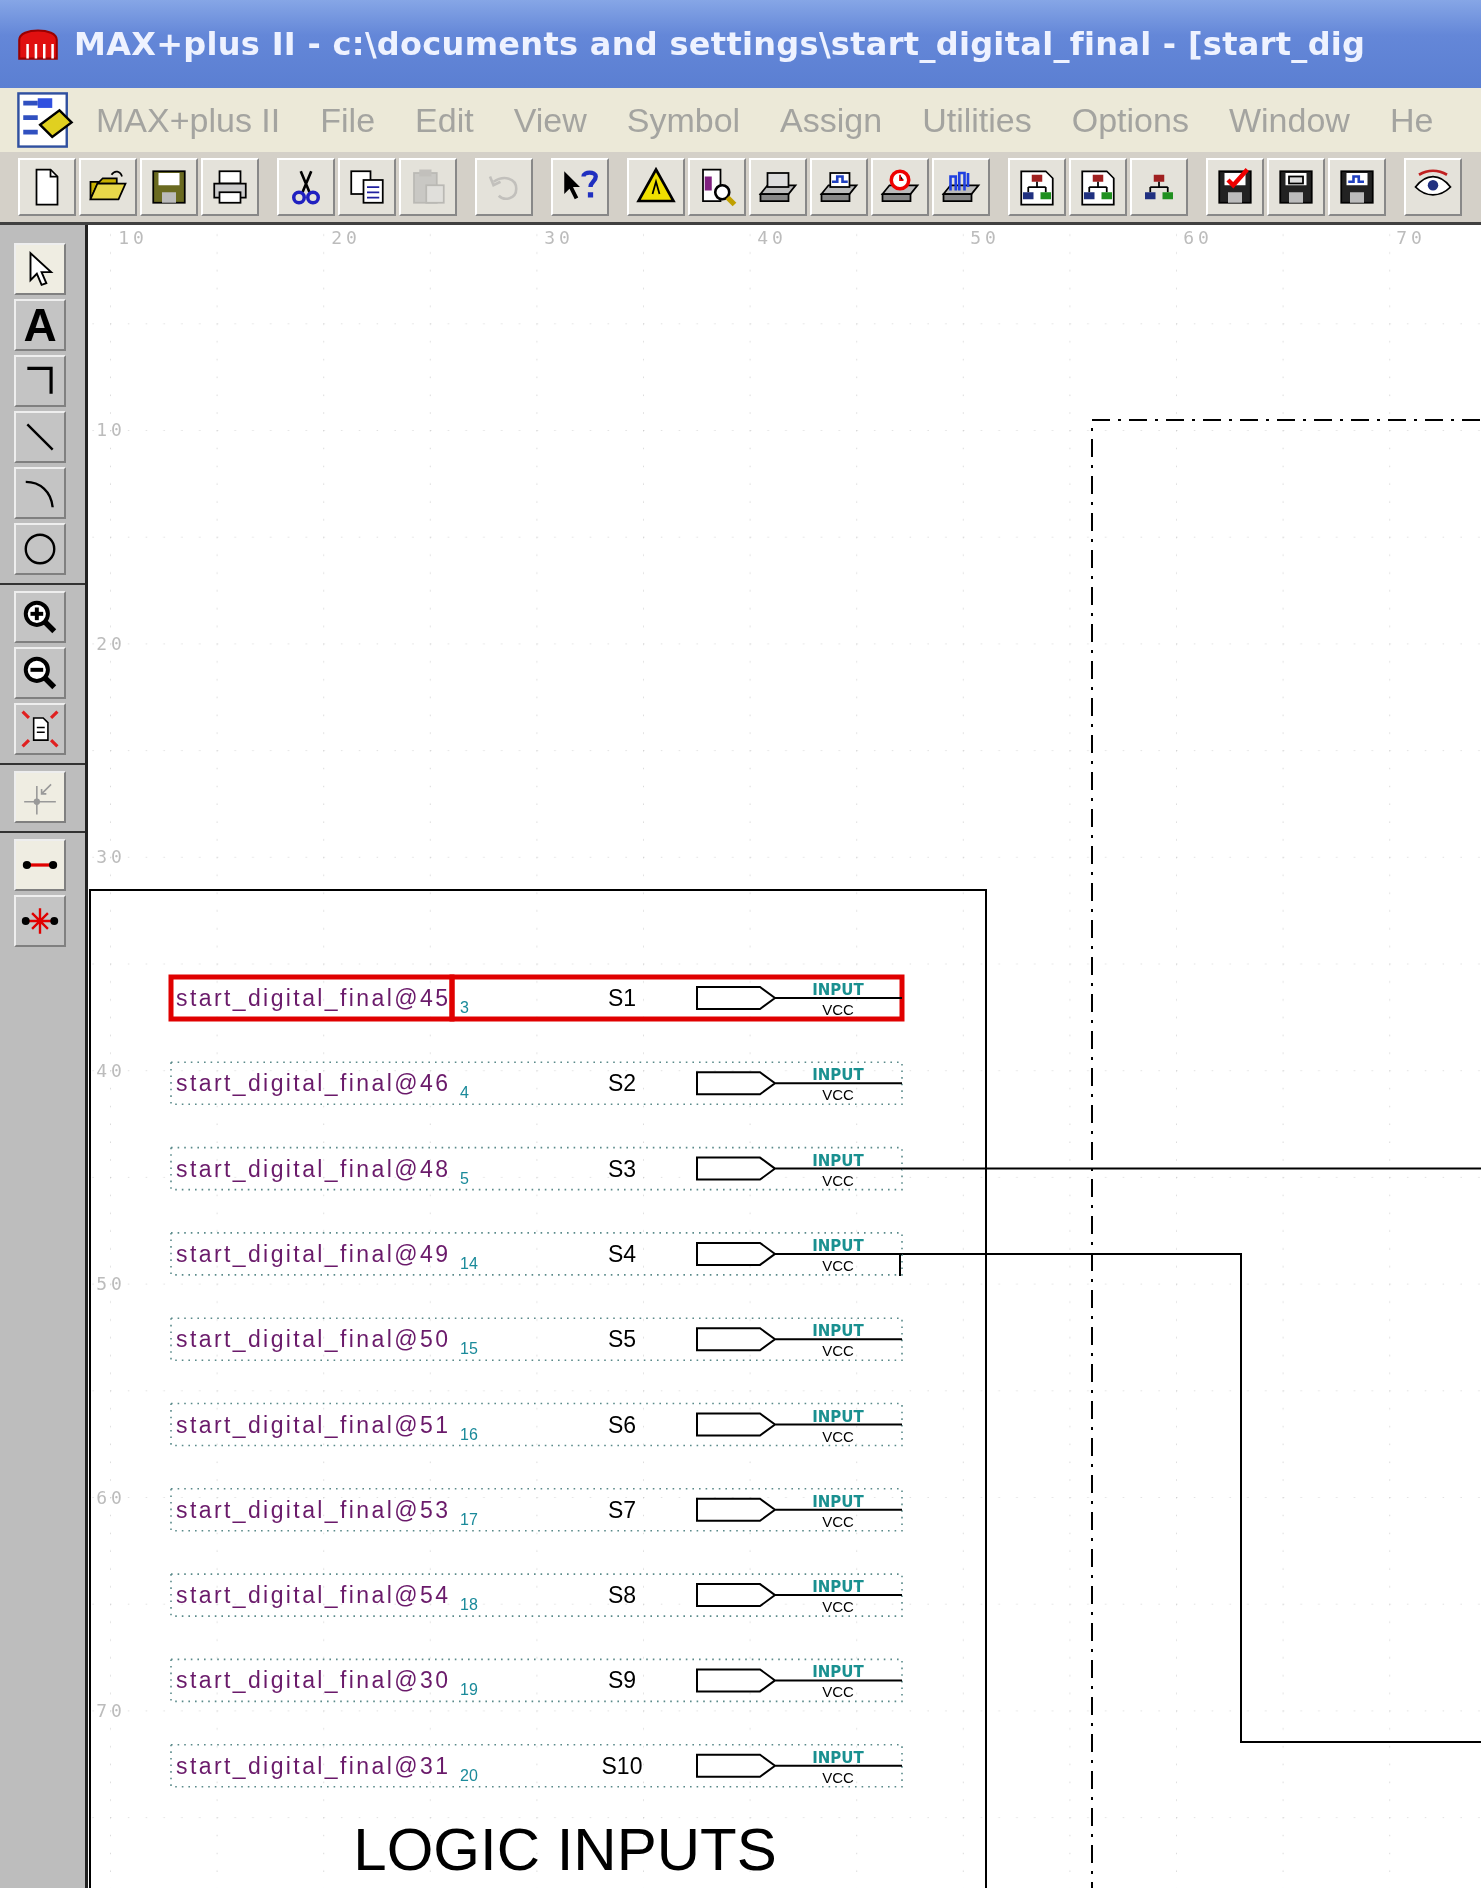  What do you see at coordinates (312, 1168) in the screenshot?
I see `pin-name-label: start_digital_final@48` at bounding box center [312, 1168].